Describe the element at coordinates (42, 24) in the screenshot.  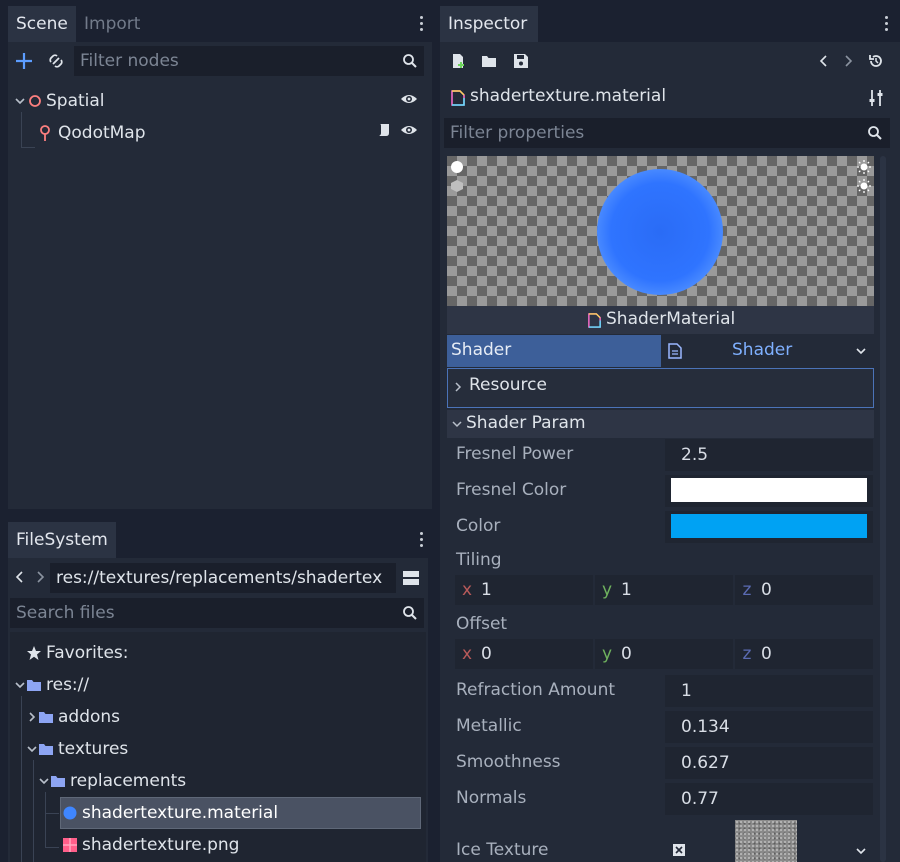
I see `tab-scene: Scene` at that location.